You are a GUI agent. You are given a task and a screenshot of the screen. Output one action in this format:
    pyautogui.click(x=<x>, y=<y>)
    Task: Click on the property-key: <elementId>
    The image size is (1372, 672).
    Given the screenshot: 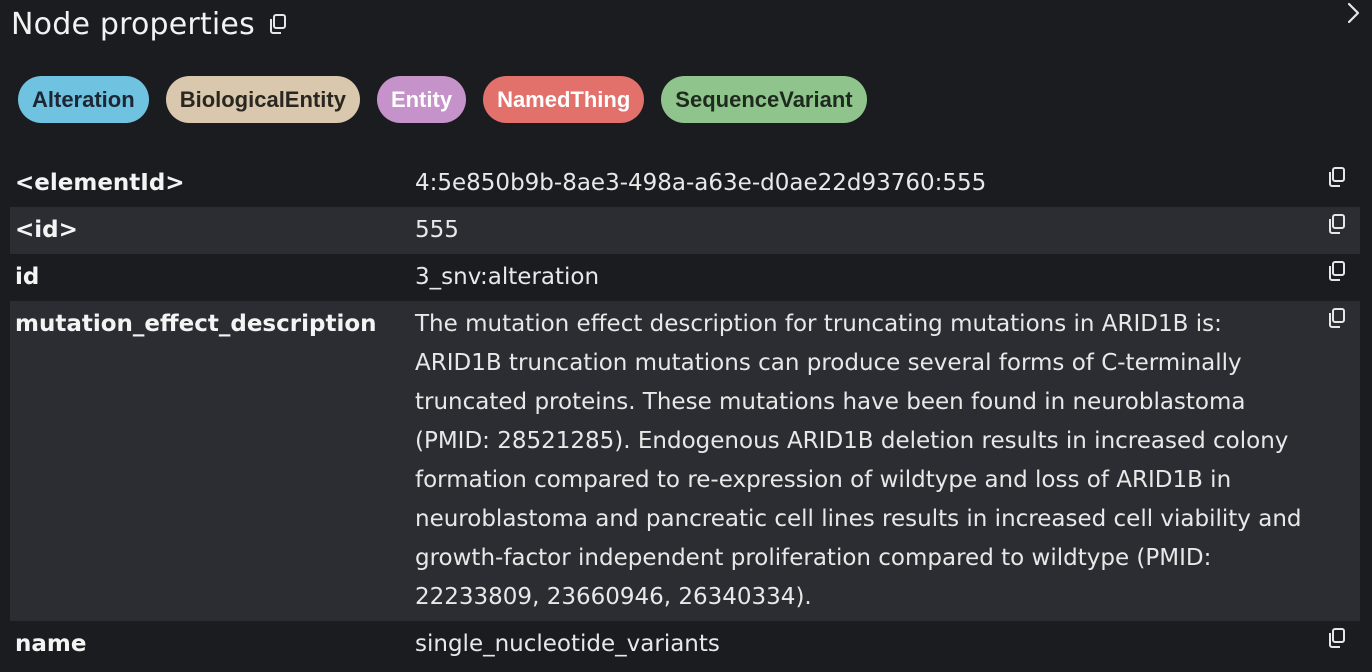 What is the action you would take?
    pyautogui.click(x=100, y=183)
    